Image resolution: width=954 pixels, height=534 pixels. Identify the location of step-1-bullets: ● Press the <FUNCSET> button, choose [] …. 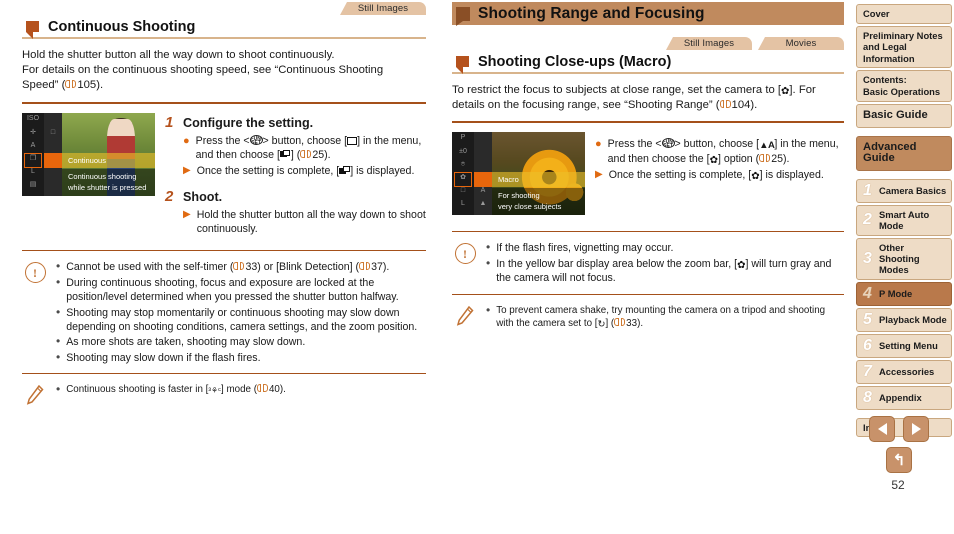
(304, 156).